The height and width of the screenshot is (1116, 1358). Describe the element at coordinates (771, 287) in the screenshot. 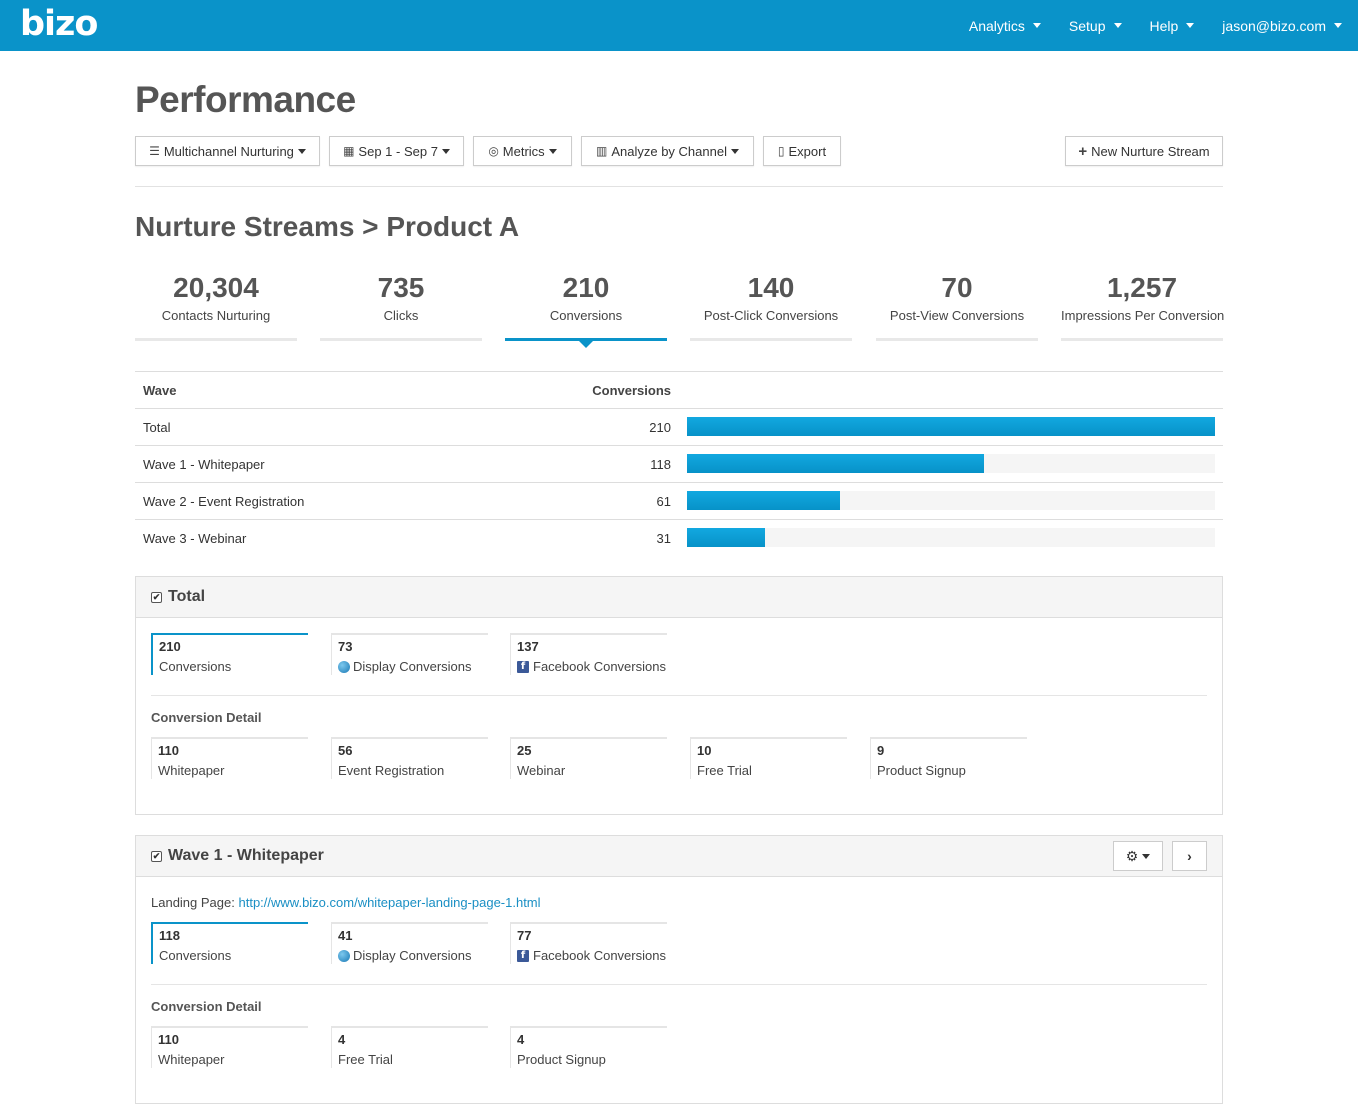

I see `stat-value: 140` at that location.